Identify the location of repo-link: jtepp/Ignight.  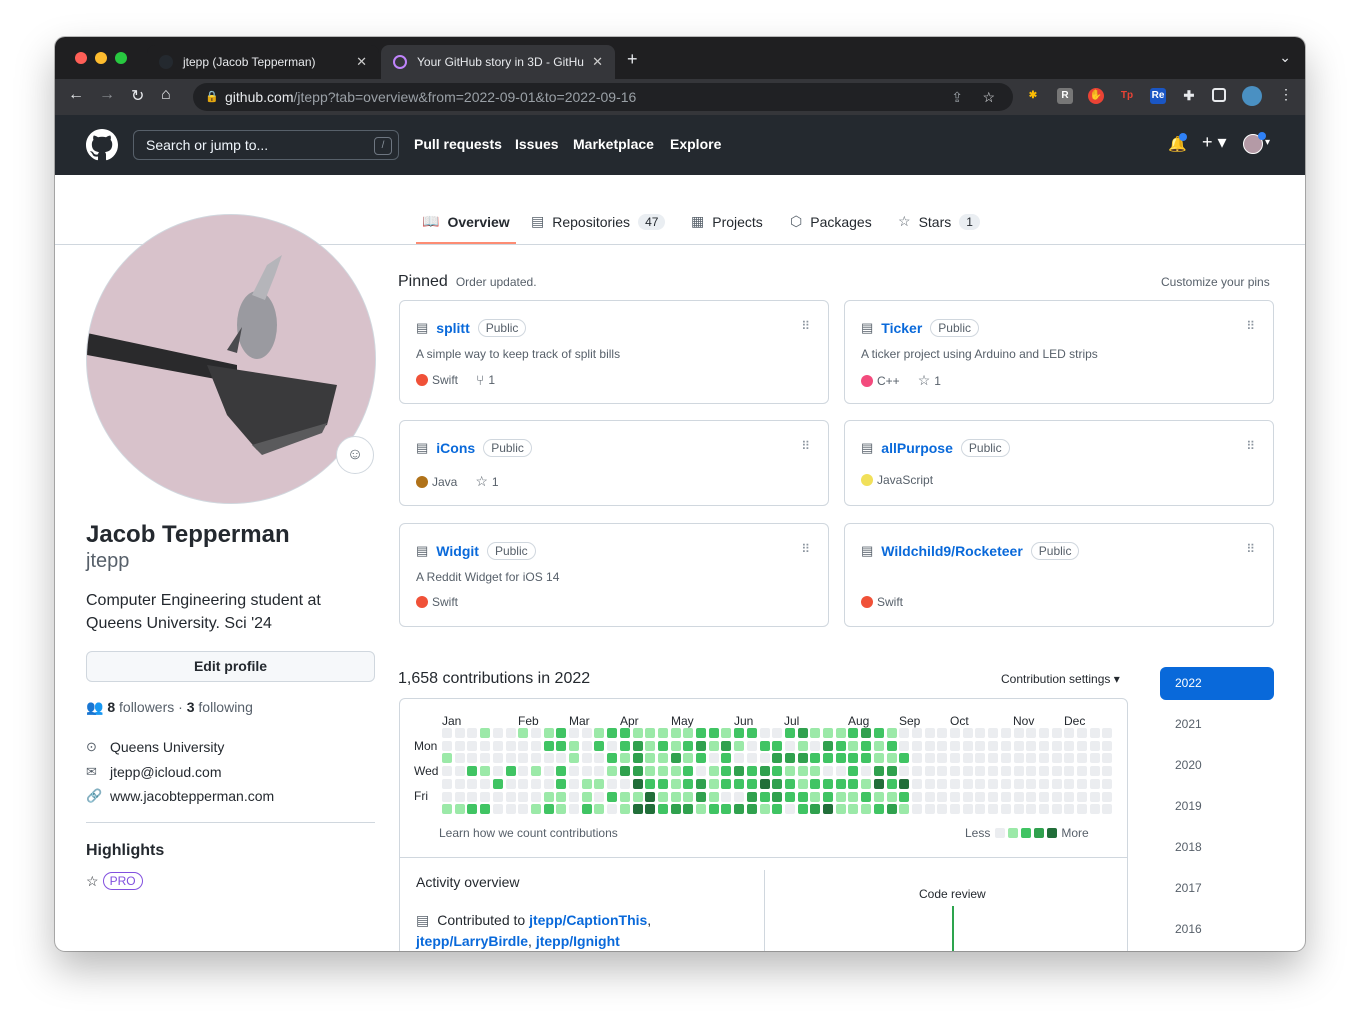
(578, 941).